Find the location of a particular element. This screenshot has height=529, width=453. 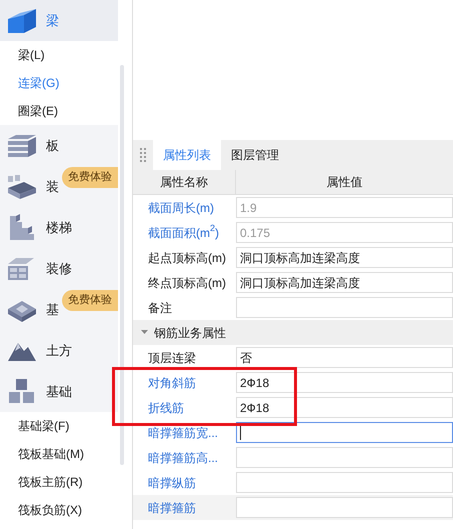

category-item: 装修 is located at coordinates (59, 268).